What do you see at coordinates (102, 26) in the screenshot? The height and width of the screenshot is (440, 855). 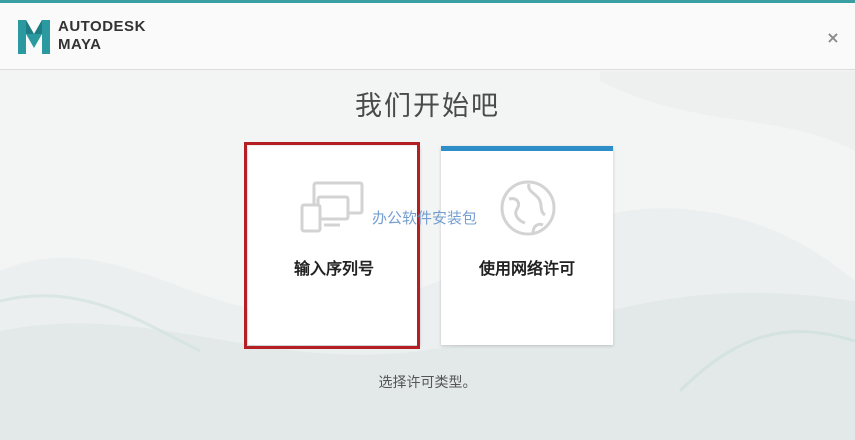 I see `brand-line-autodesk: AUTODESK` at bounding box center [102, 26].